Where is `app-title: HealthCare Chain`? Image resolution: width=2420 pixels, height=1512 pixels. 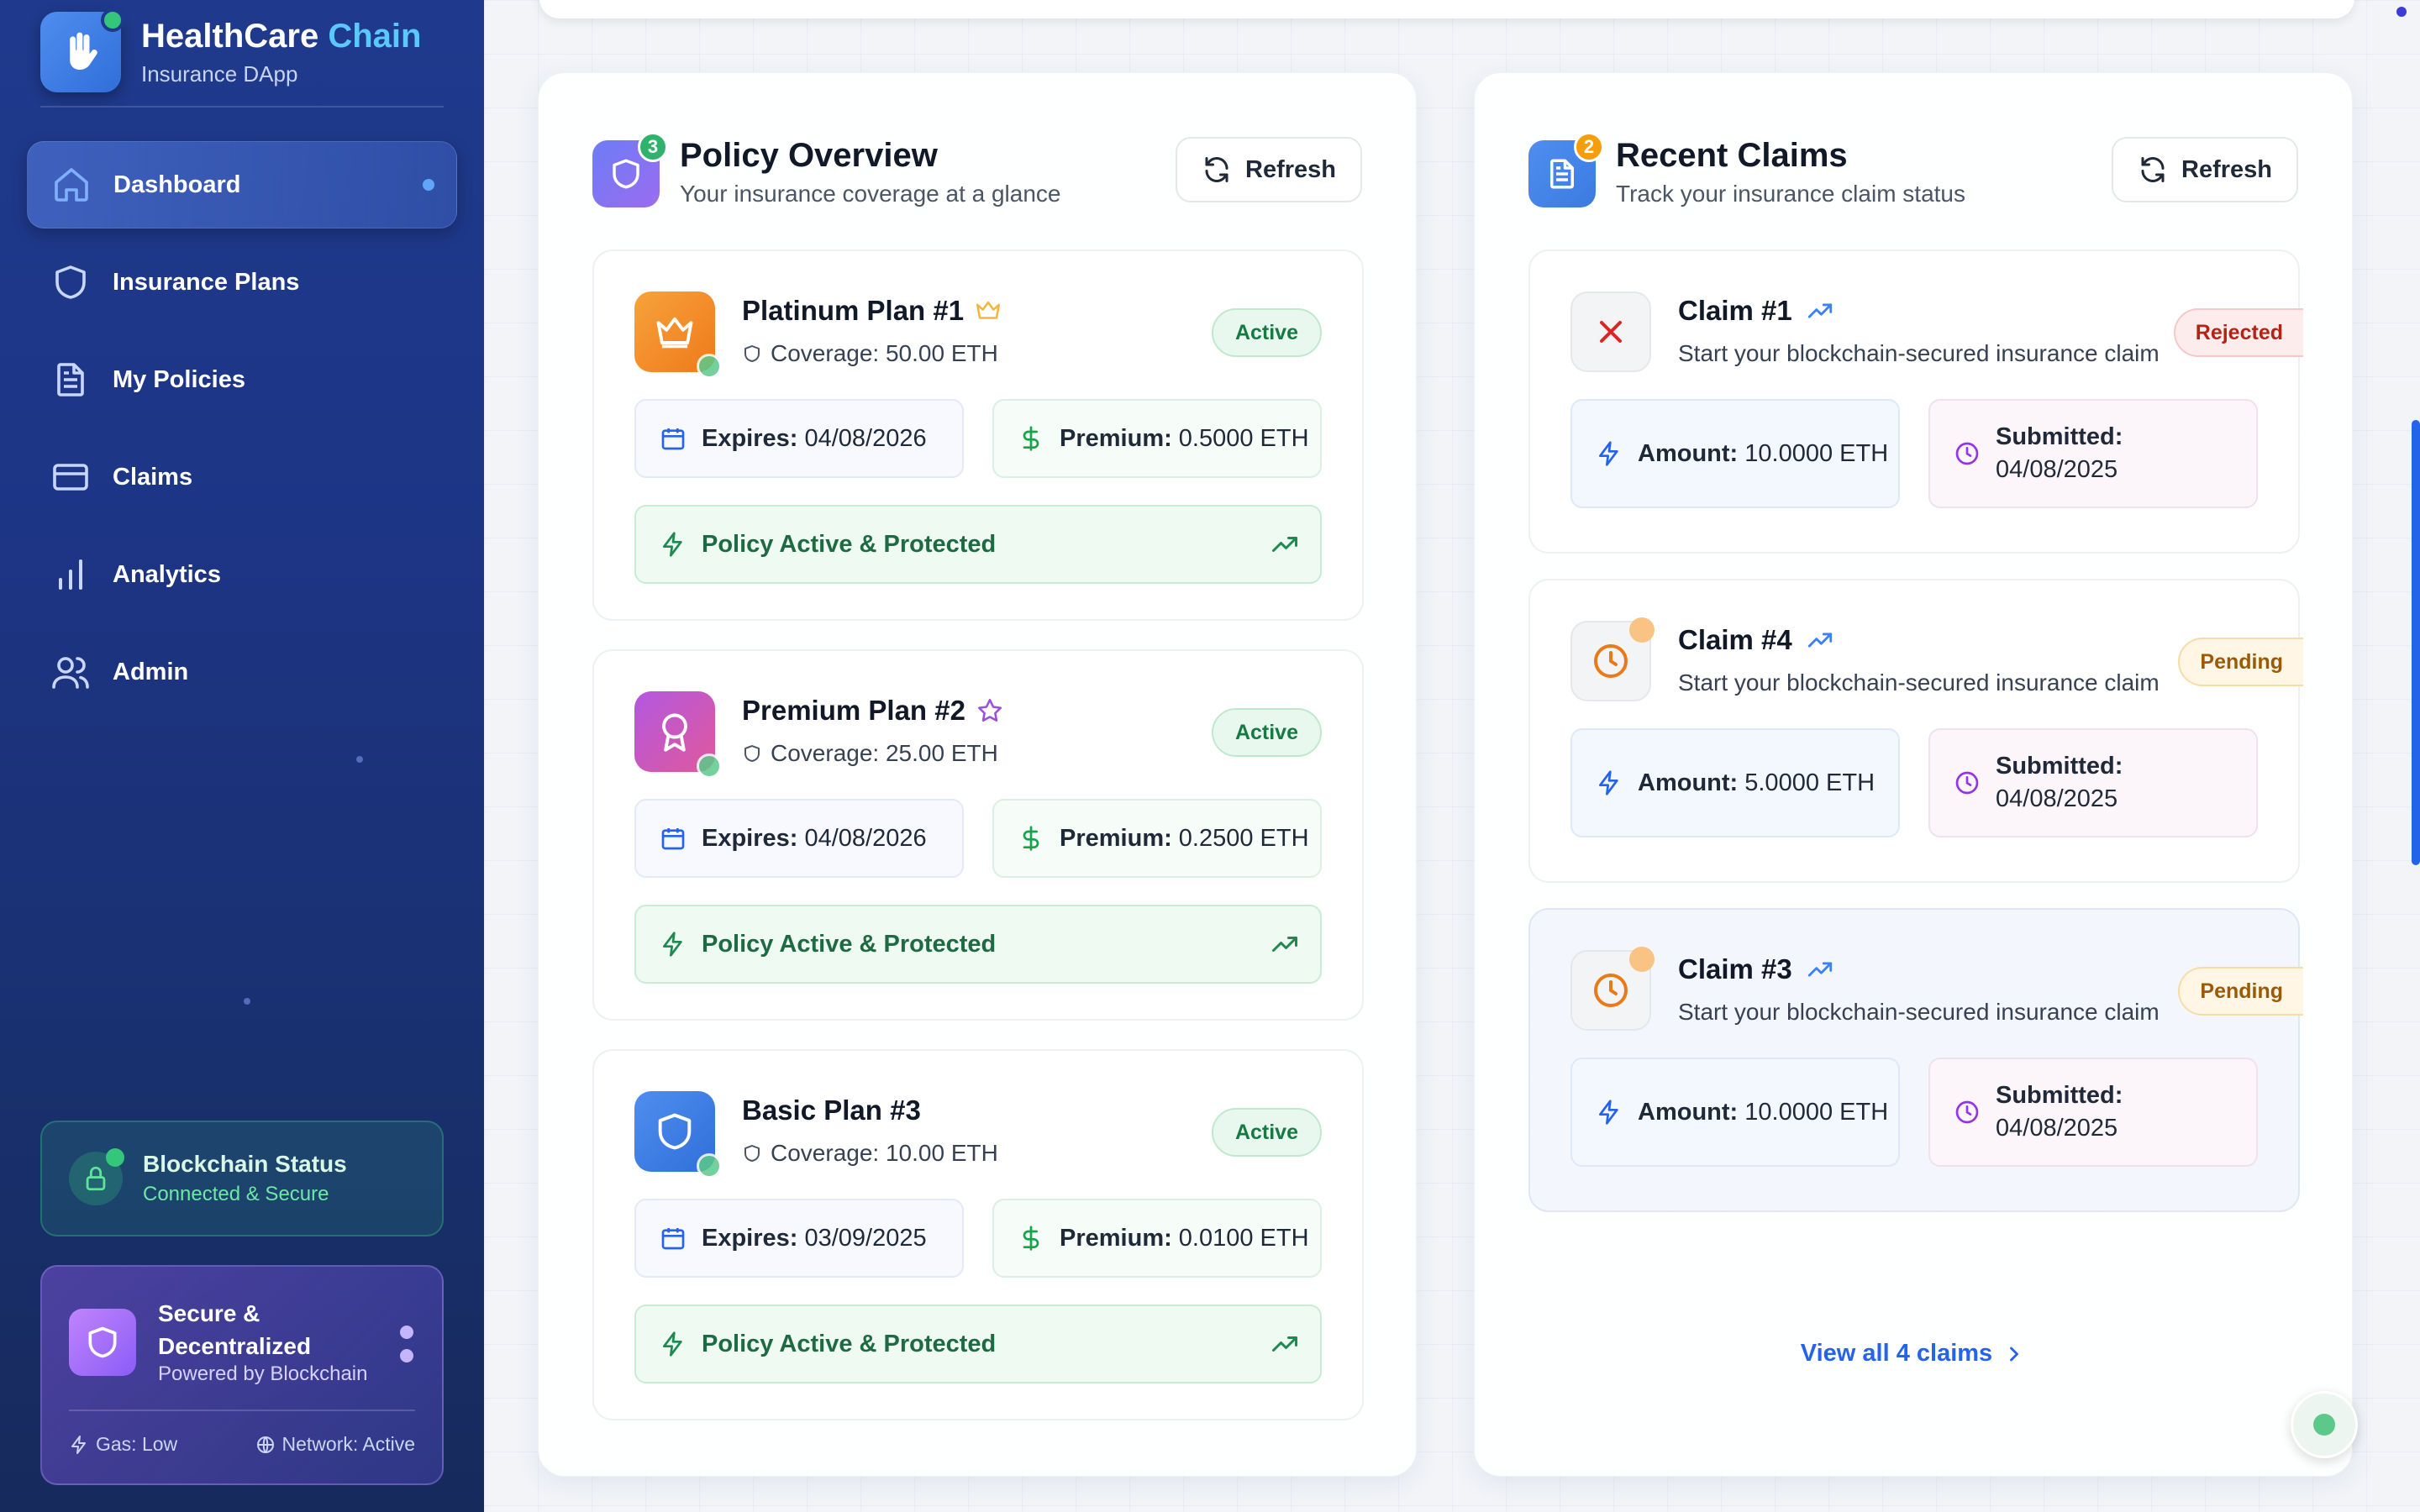
app-title: HealthCare Chain is located at coordinates (281, 36).